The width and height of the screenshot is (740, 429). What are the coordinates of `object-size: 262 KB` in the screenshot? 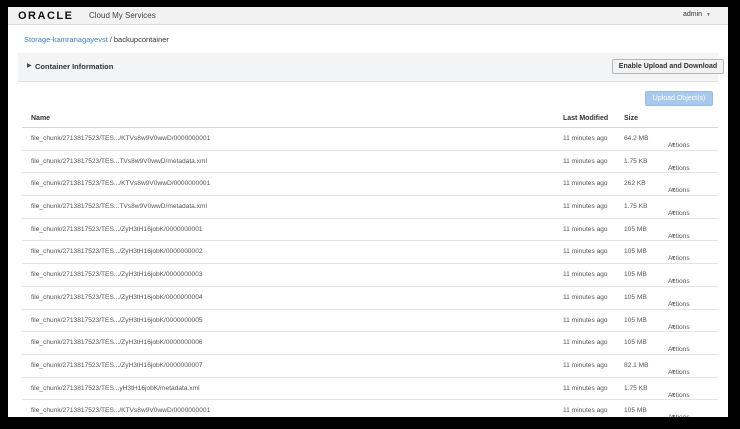 It's located at (635, 184).